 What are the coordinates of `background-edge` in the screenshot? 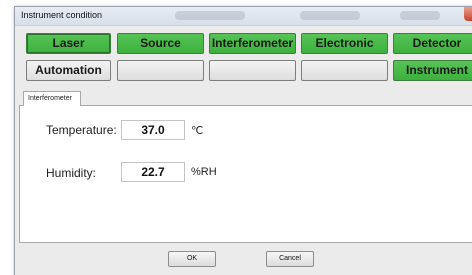 It's located at (7, 137).